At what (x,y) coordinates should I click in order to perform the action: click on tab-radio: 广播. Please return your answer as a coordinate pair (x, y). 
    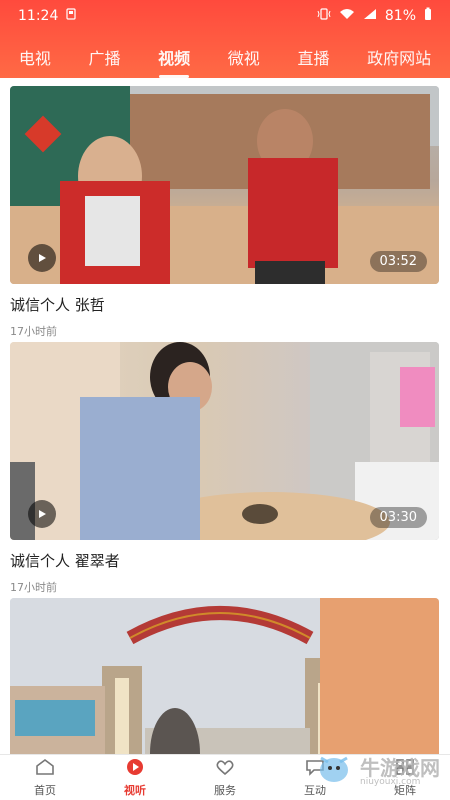
    Looking at the image, I should click on (104, 57).